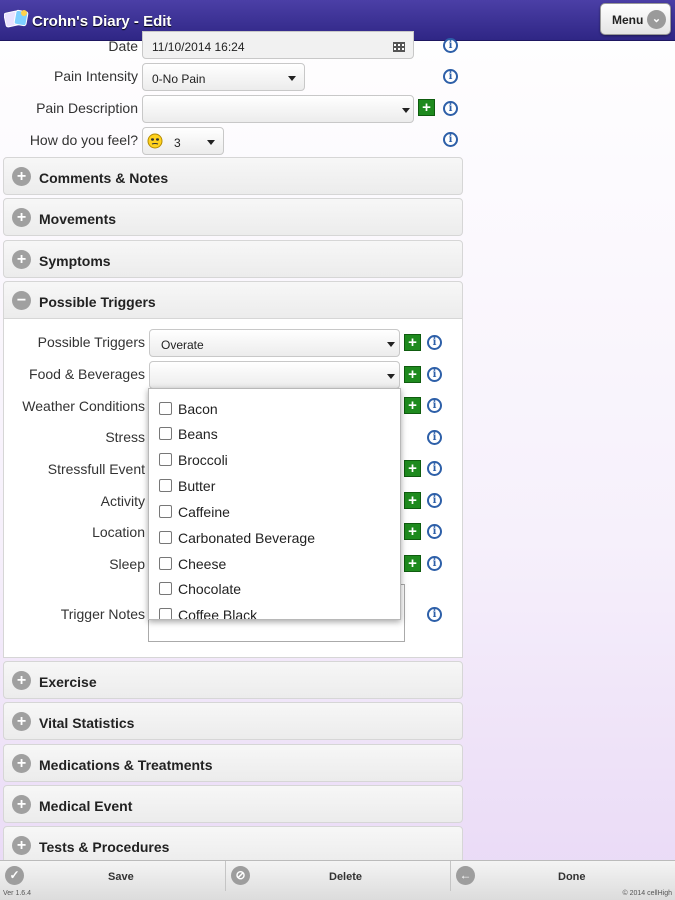  What do you see at coordinates (656, 19) in the screenshot?
I see `chevron-down-icon: ⌄` at bounding box center [656, 19].